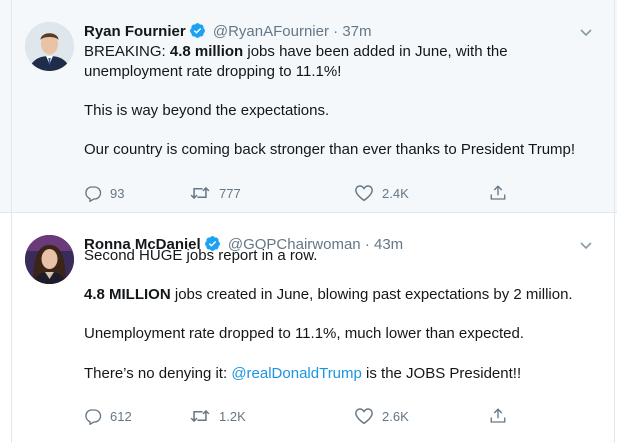 Image resolution: width=617 pixels, height=443 pixels. I want to click on tweet-paragraph: This is way beyond the expectations., so click(207, 110).